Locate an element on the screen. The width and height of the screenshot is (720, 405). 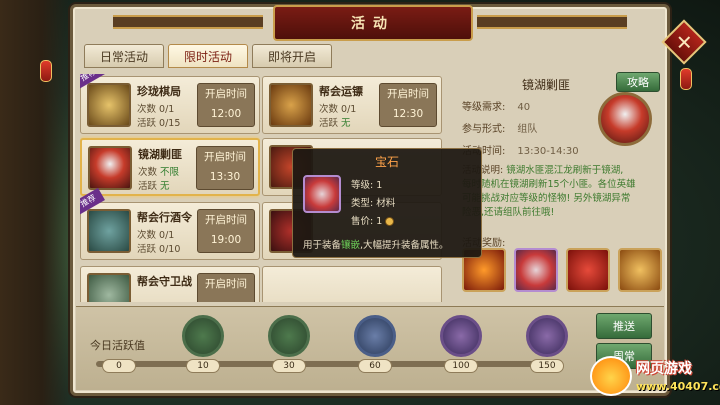
milestone-value: 150 is located at coordinates (547, 366).